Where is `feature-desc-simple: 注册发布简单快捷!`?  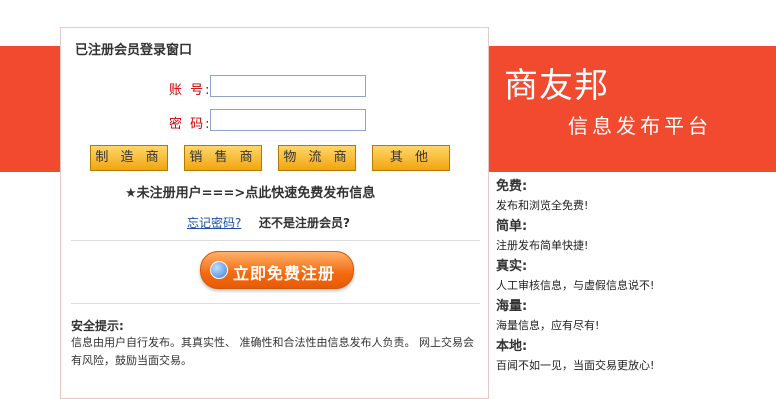 feature-desc-simple: 注册发布简单快捷! is located at coordinates (542, 245).